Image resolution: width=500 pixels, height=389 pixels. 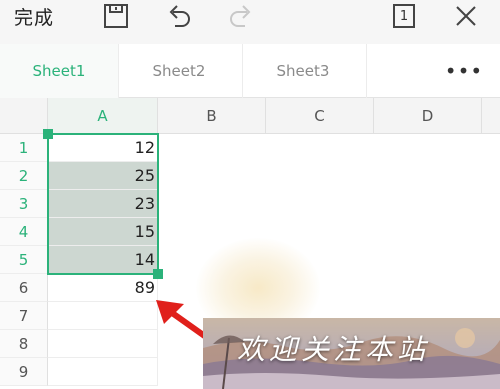 I want to click on tab-sheet1: Sheet1, so click(x=59, y=71).